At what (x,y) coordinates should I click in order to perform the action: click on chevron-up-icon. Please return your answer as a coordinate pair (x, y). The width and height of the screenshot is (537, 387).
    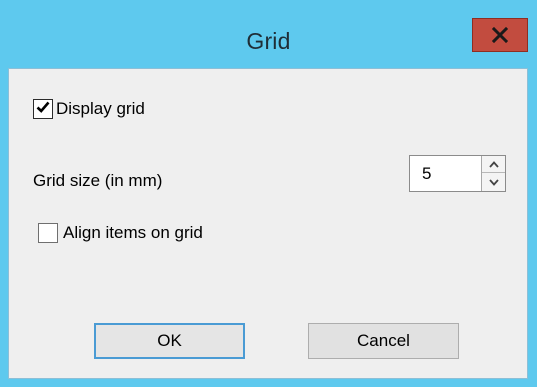
    Looking at the image, I should click on (493, 164).